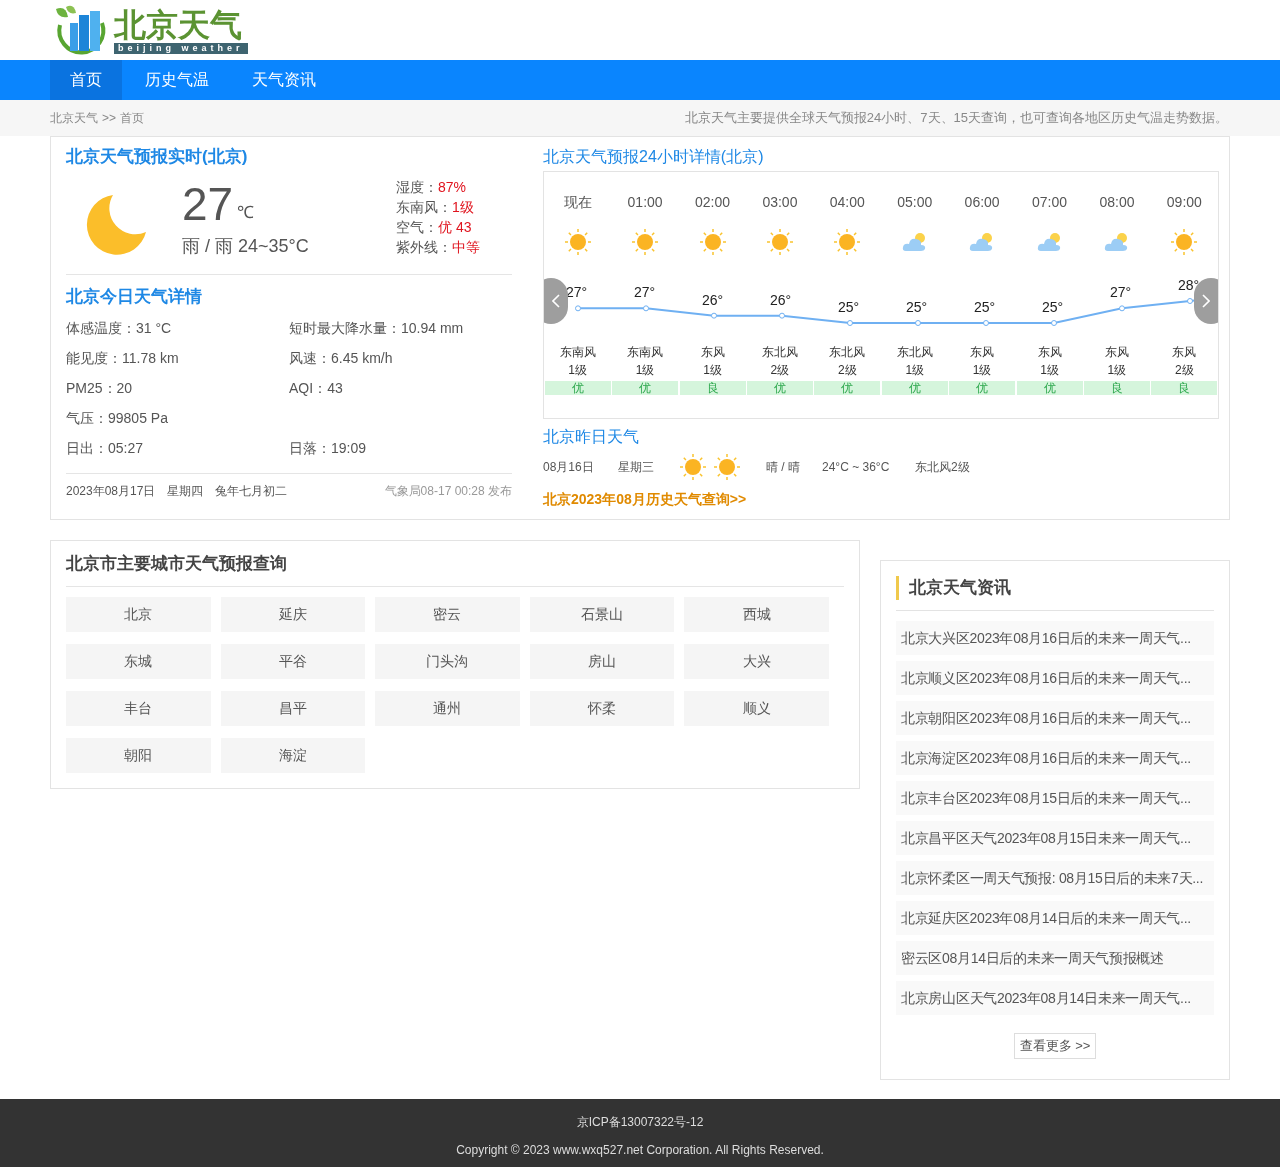 The width and height of the screenshot is (1280, 1167). I want to click on city-link: 海淀, so click(293, 755).